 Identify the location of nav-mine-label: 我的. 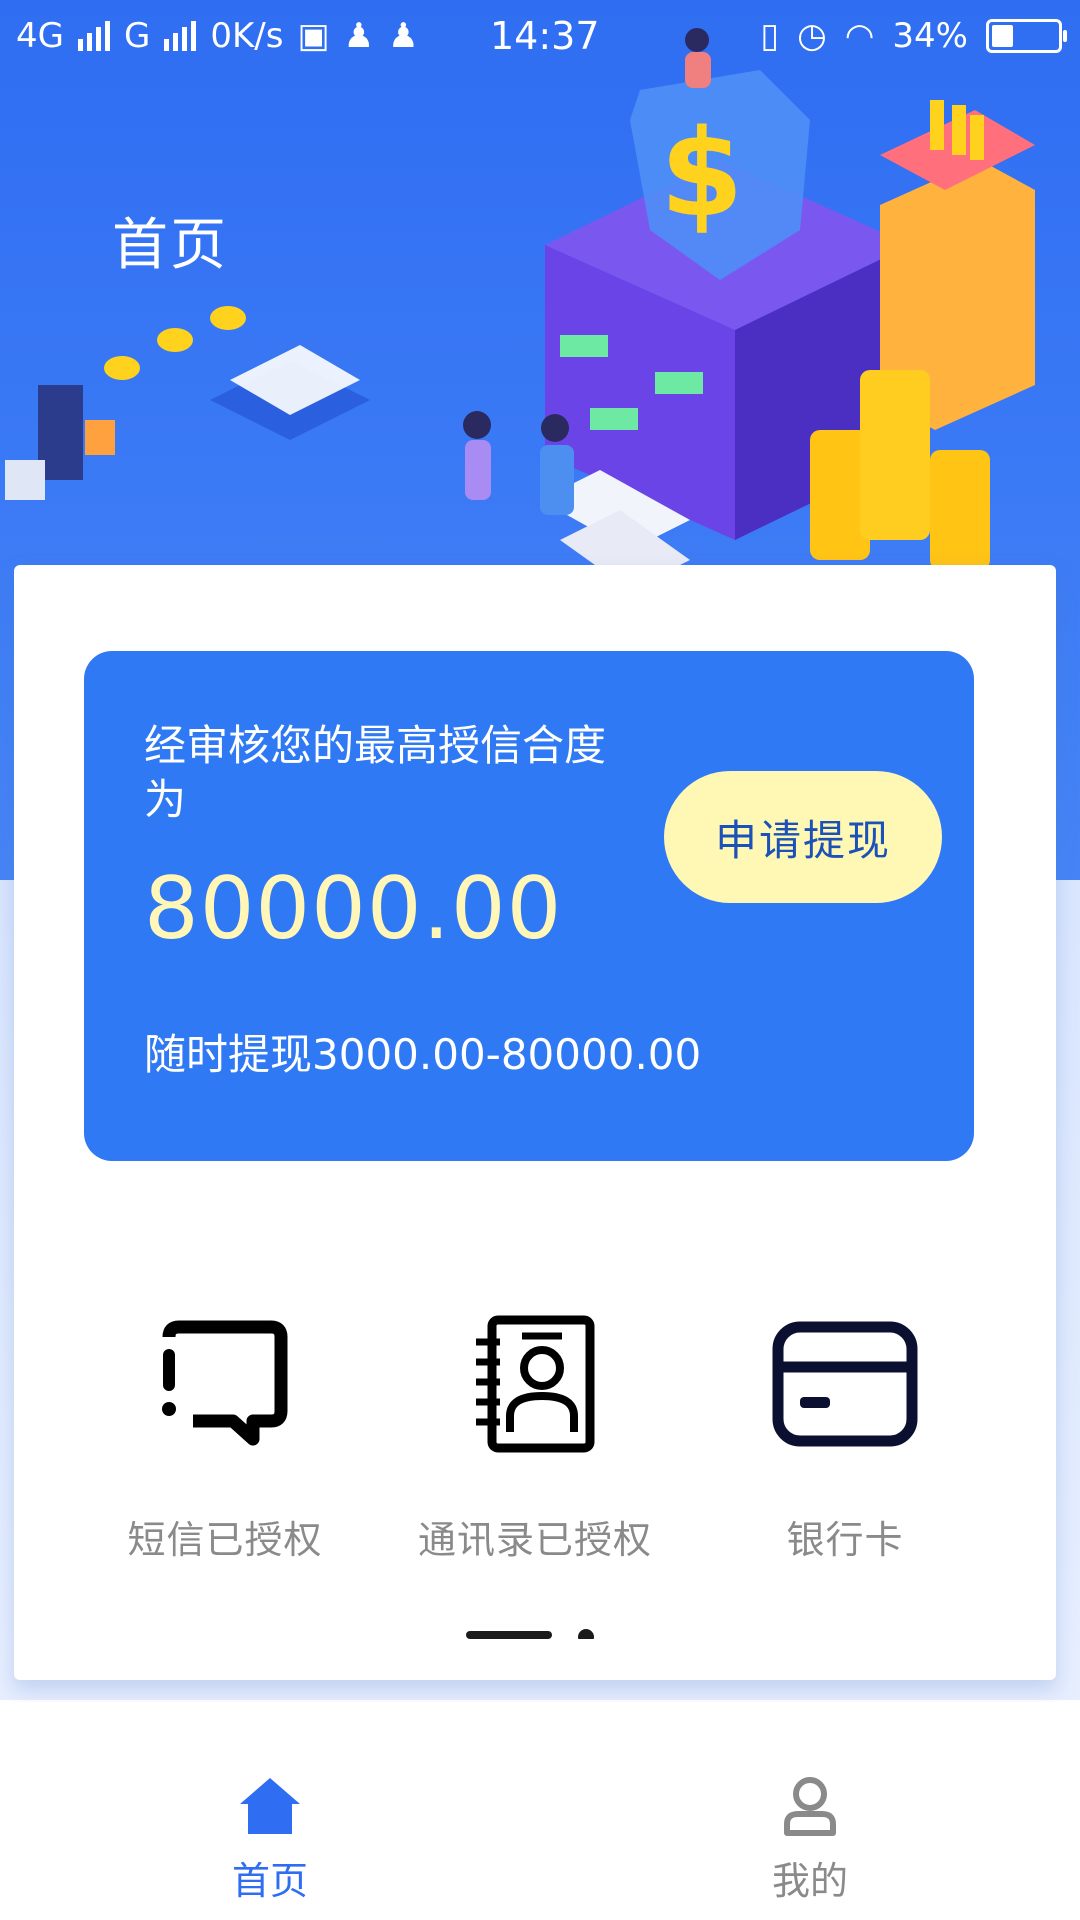
(809, 1881).